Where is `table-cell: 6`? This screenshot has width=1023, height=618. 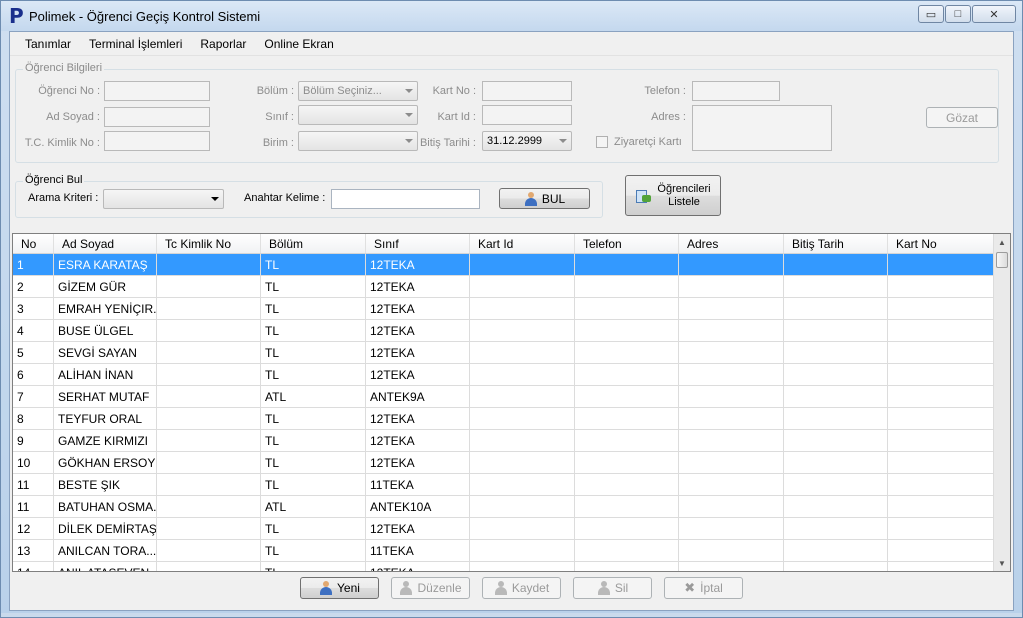 table-cell: 6 is located at coordinates (33, 374).